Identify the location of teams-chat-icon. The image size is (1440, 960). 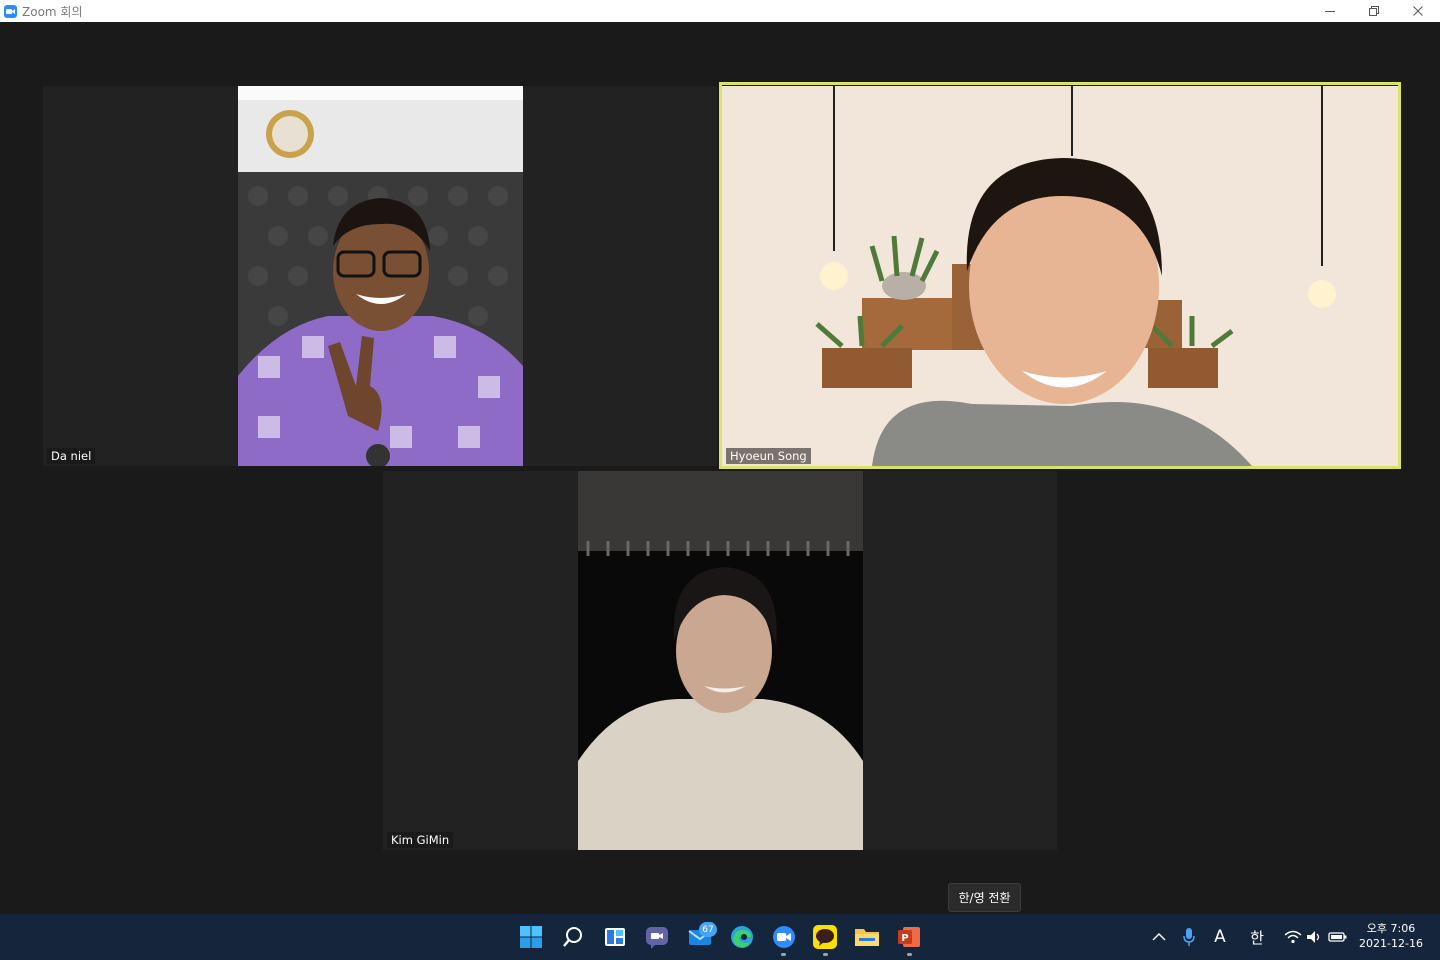
(657, 937).